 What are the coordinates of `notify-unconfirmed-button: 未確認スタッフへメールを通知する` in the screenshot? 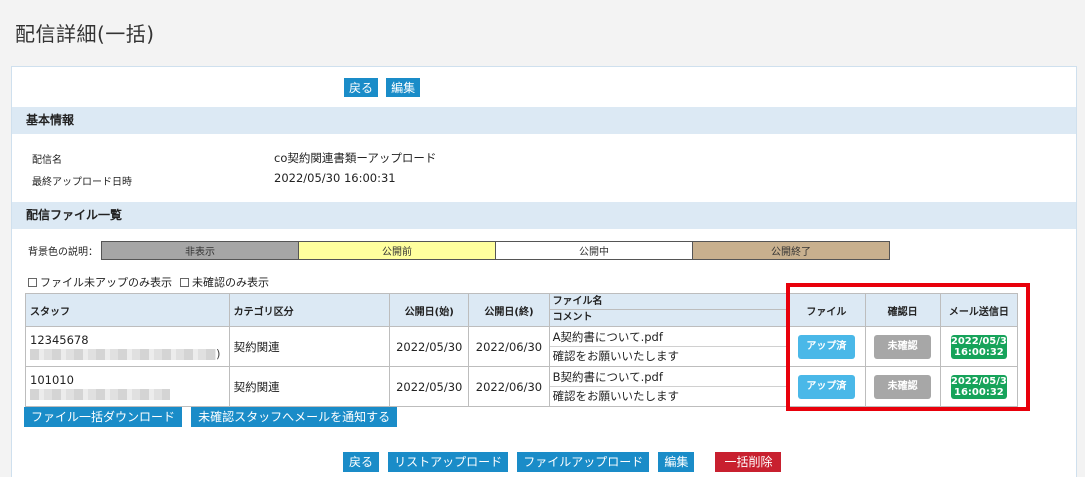 It's located at (294, 417).